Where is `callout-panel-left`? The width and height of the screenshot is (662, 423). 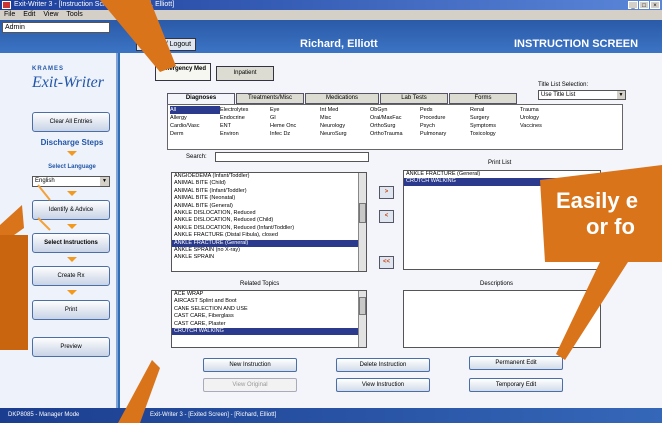 callout-panel-left is located at coordinates (14, 292).